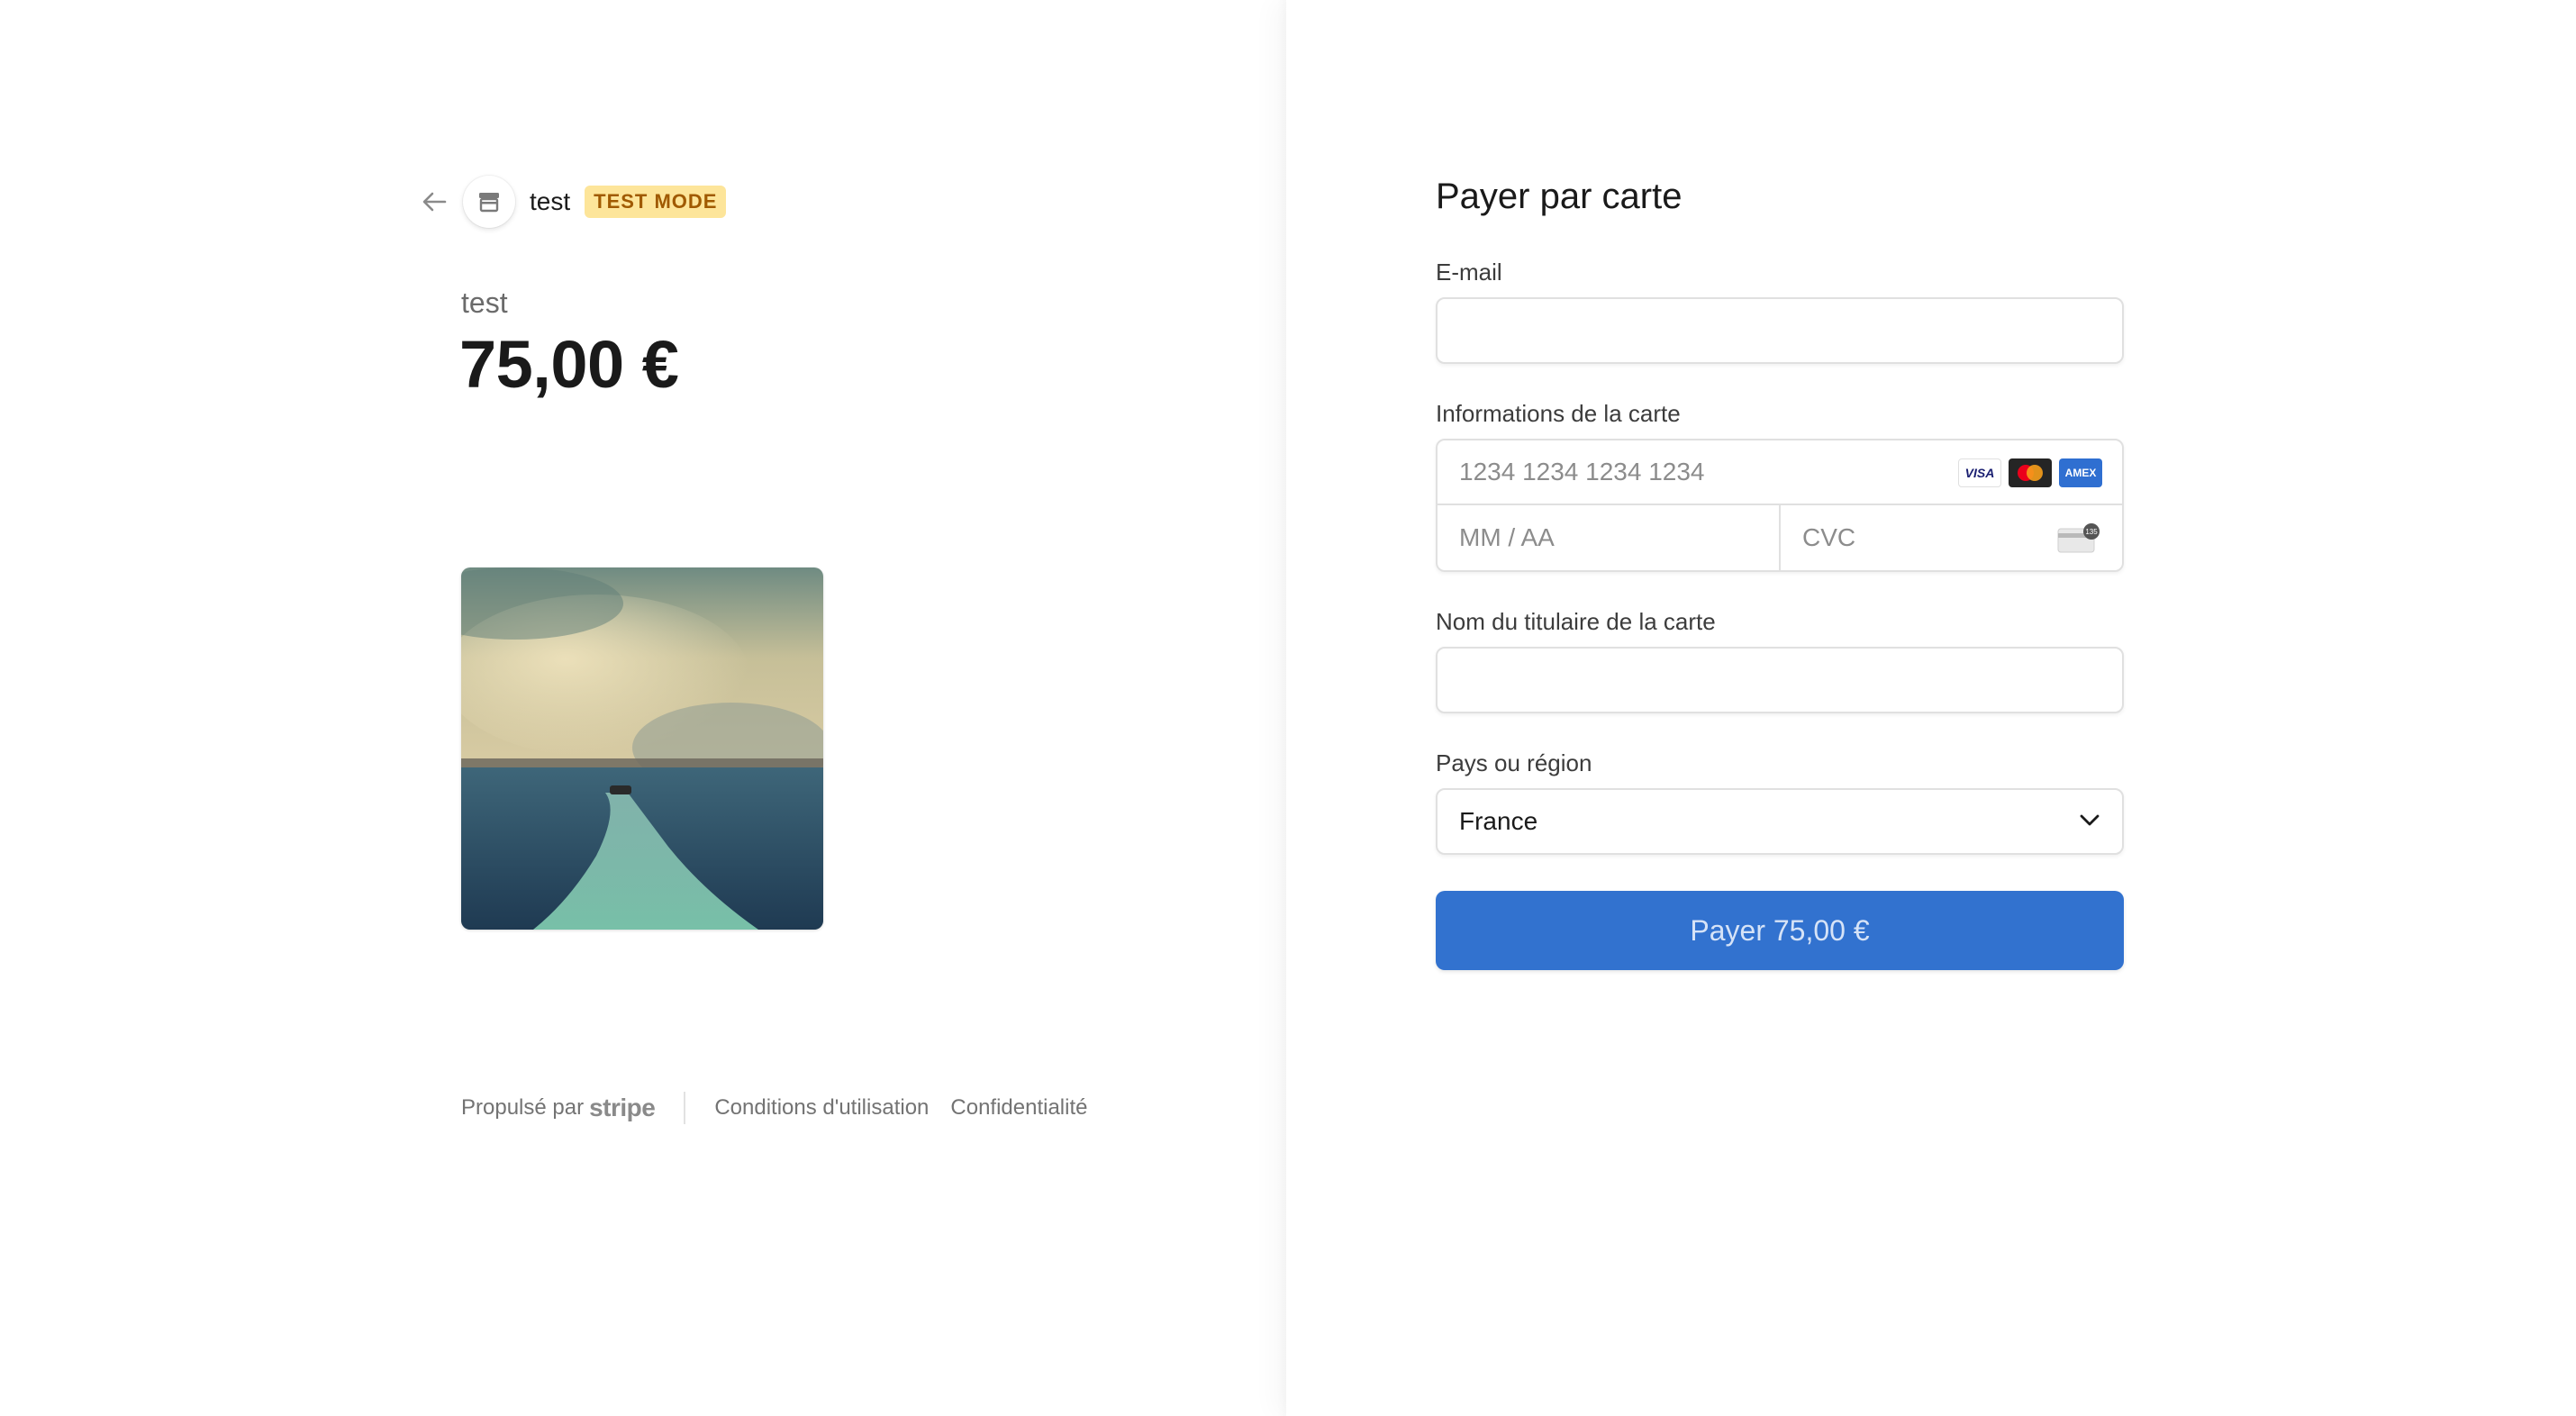 The width and height of the screenshot is (2576, 1416). What do you see at coordinates (2089, 821) in the screenshot?
I see `chevron-down-icon` at bounding box center [2089, 821].